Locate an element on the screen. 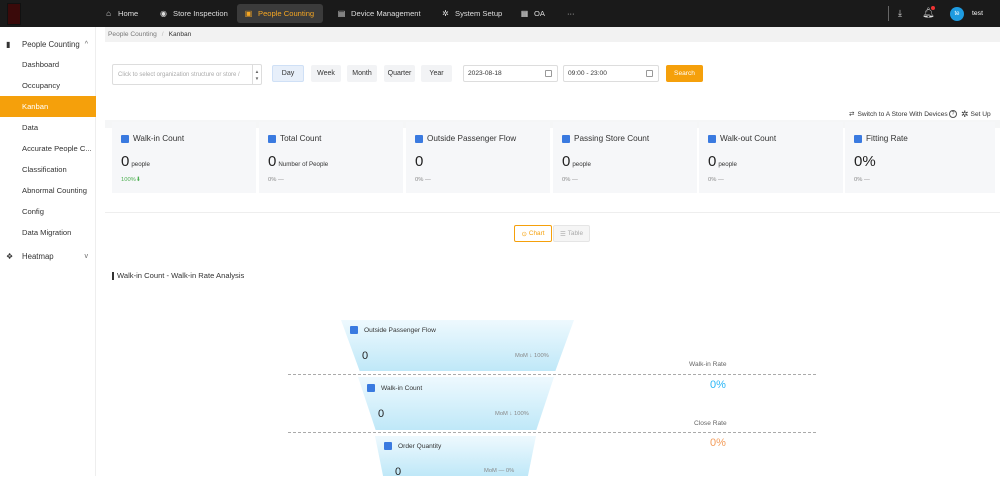 The height and width of the screenshot is (478, 1000). sidebar-item-occupancy: Occupancy is located at coordinates (48, 85).